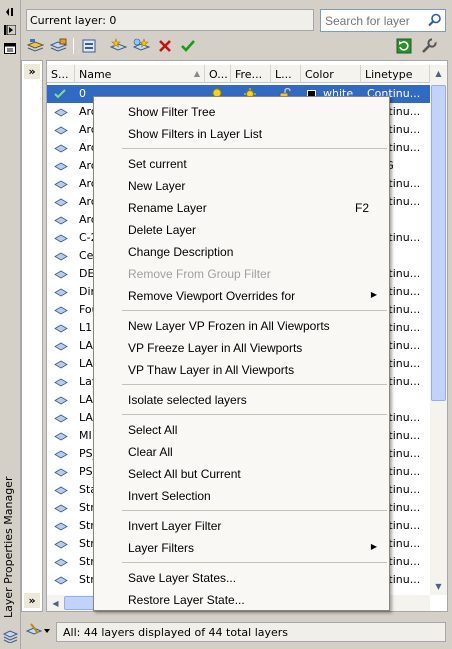  Describe the element at coordinates (175, 526) in the screenshot. I see `menu-item-label: Invert Layer Filter` at that location.